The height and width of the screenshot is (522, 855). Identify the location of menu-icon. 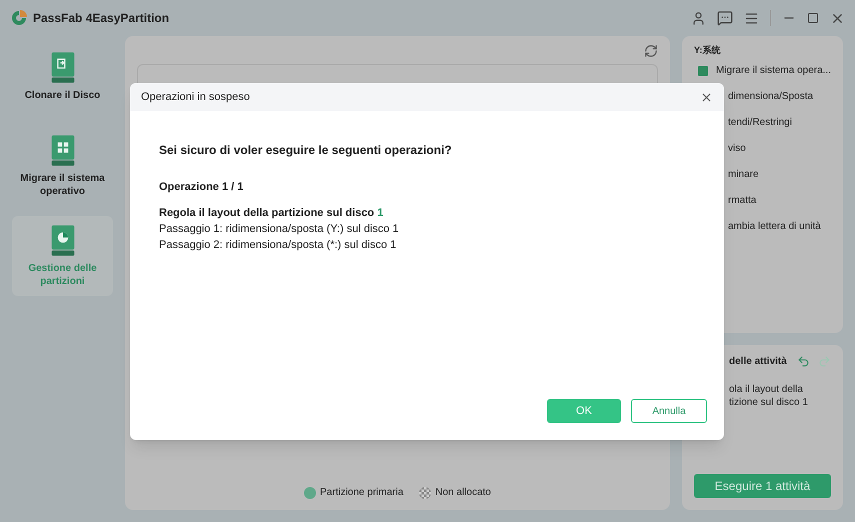
(751, 18).